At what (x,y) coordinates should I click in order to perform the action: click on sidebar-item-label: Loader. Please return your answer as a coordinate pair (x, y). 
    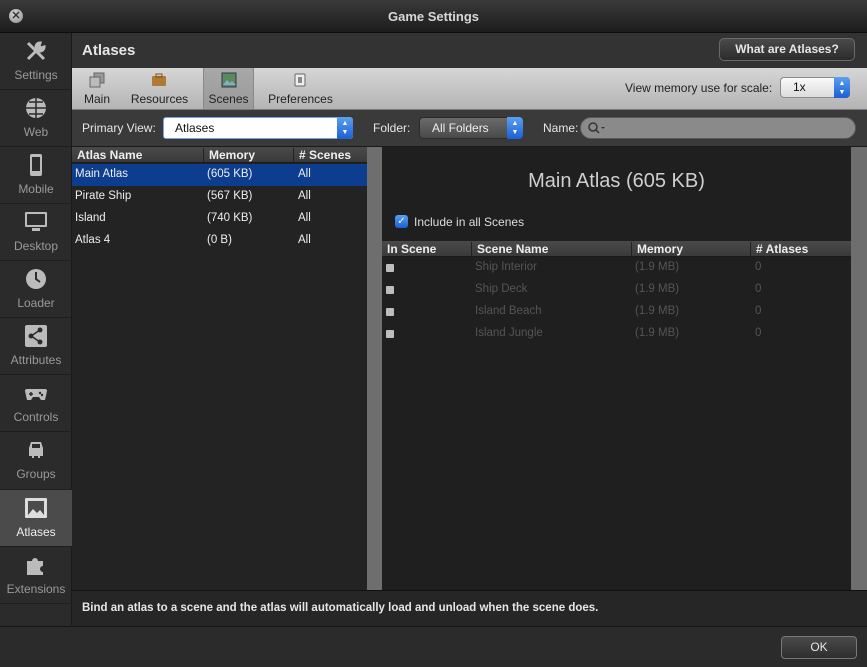
    Looking at the image, I should click on (36, 303).